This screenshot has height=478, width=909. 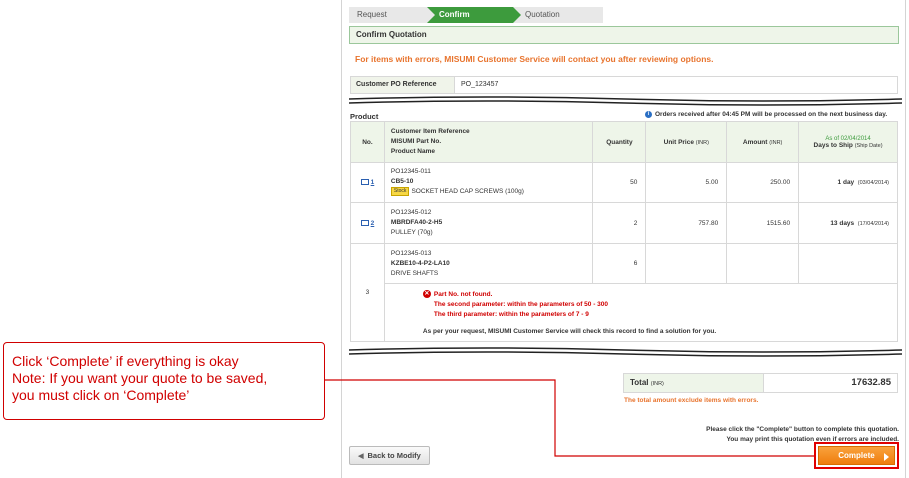 What do you see at coordinates (411, 253) in the screenshot?
I see `customer-ref: PO12345-013` at bounding box center [411, 253].